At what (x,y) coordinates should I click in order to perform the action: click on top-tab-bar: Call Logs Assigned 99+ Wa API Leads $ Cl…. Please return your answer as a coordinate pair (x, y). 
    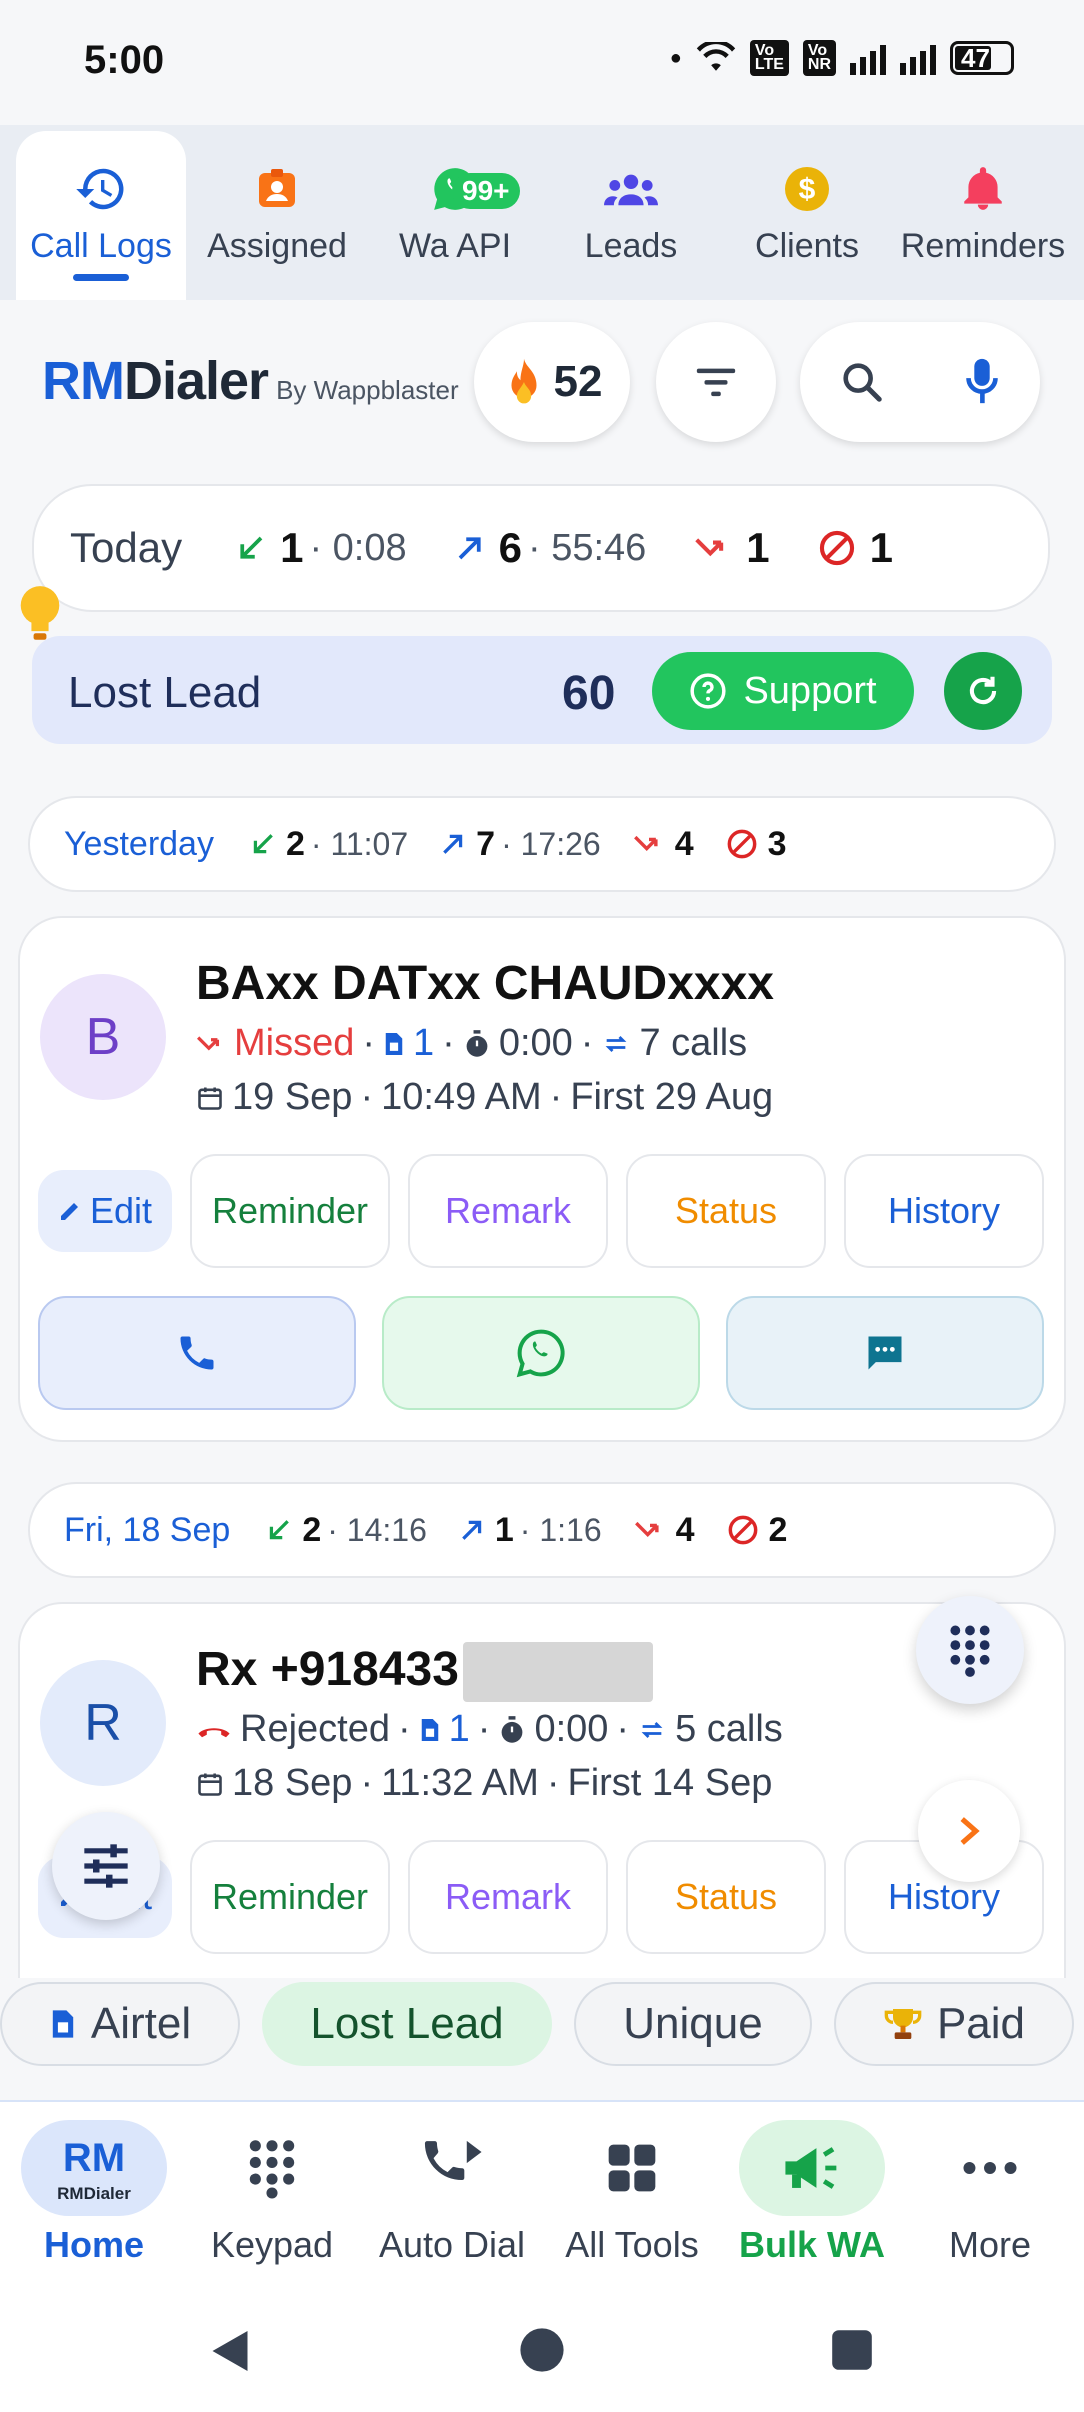
    Looking at the image, I should click on (542, 212).